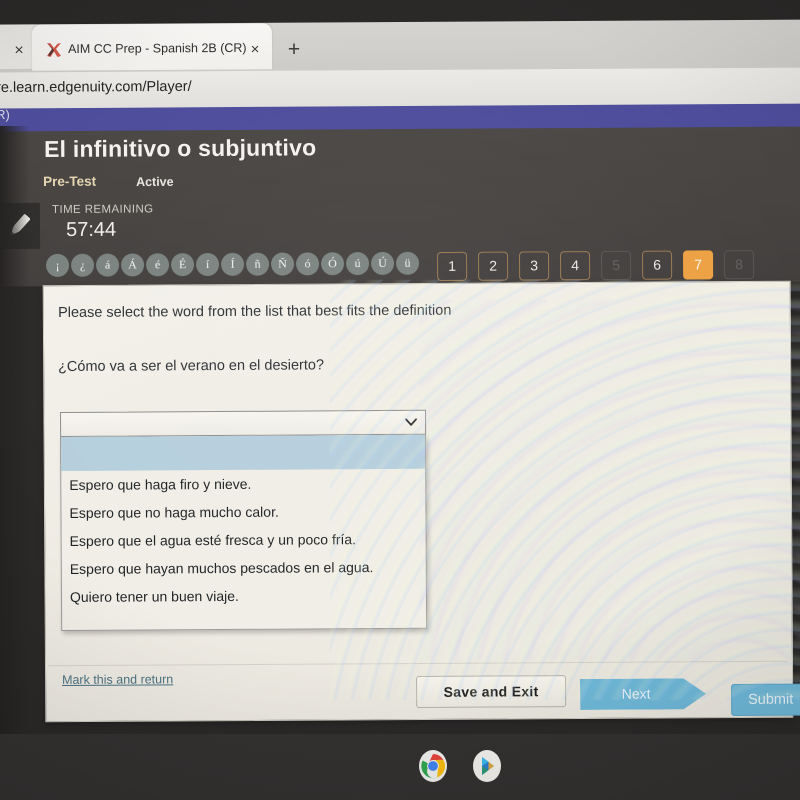 Image resolution: width=800 pixels, height=800 pixels. What do you see at coordinates (257, 264) in the screenshot?
I see `accent-key-8: ñ` at bounding box center [257, 264].